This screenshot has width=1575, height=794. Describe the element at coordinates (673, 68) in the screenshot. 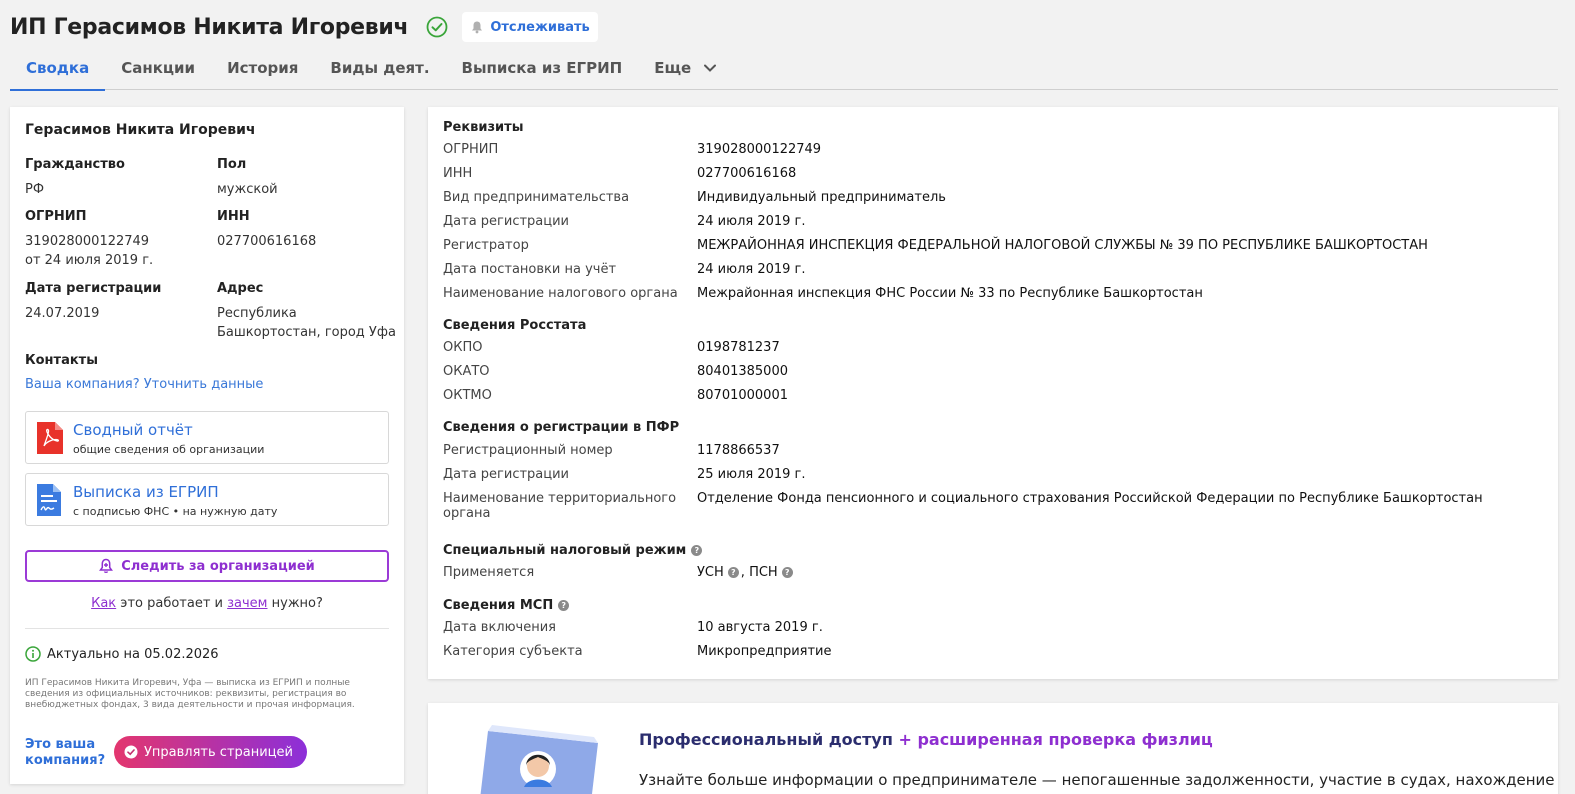

I see `tab-more-label: Еще` at that location.